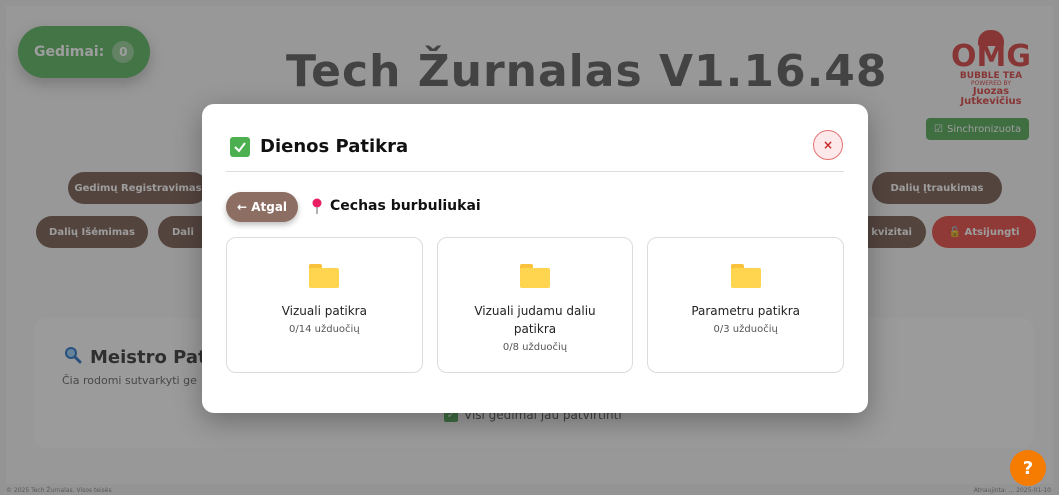 Image resolution: width=1059 pixels, height=495 pixels. What do you see at coordinates (535, 347) in the screenshot?
I see `card-task-count: 0/8 užduočių` at bounding box center [535, 347].